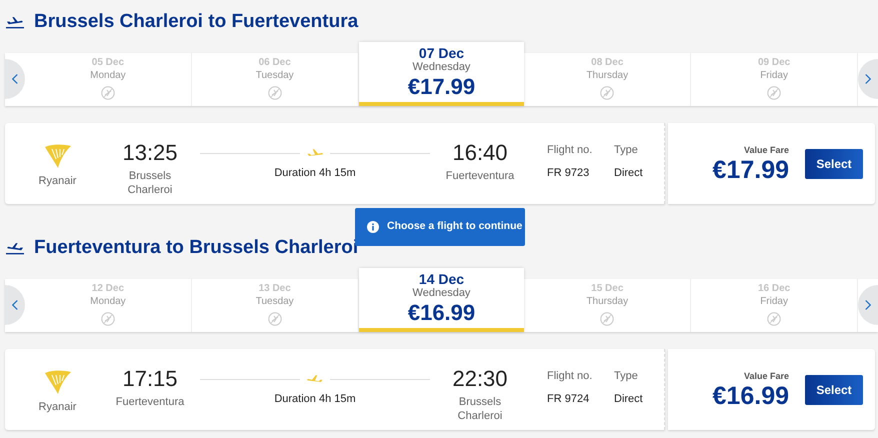 The width and height of the screenshot is (878, 438). Describe the element at coordinates (568, 173) in the screenshot. I see `flight-number: FR 9723` at that location.